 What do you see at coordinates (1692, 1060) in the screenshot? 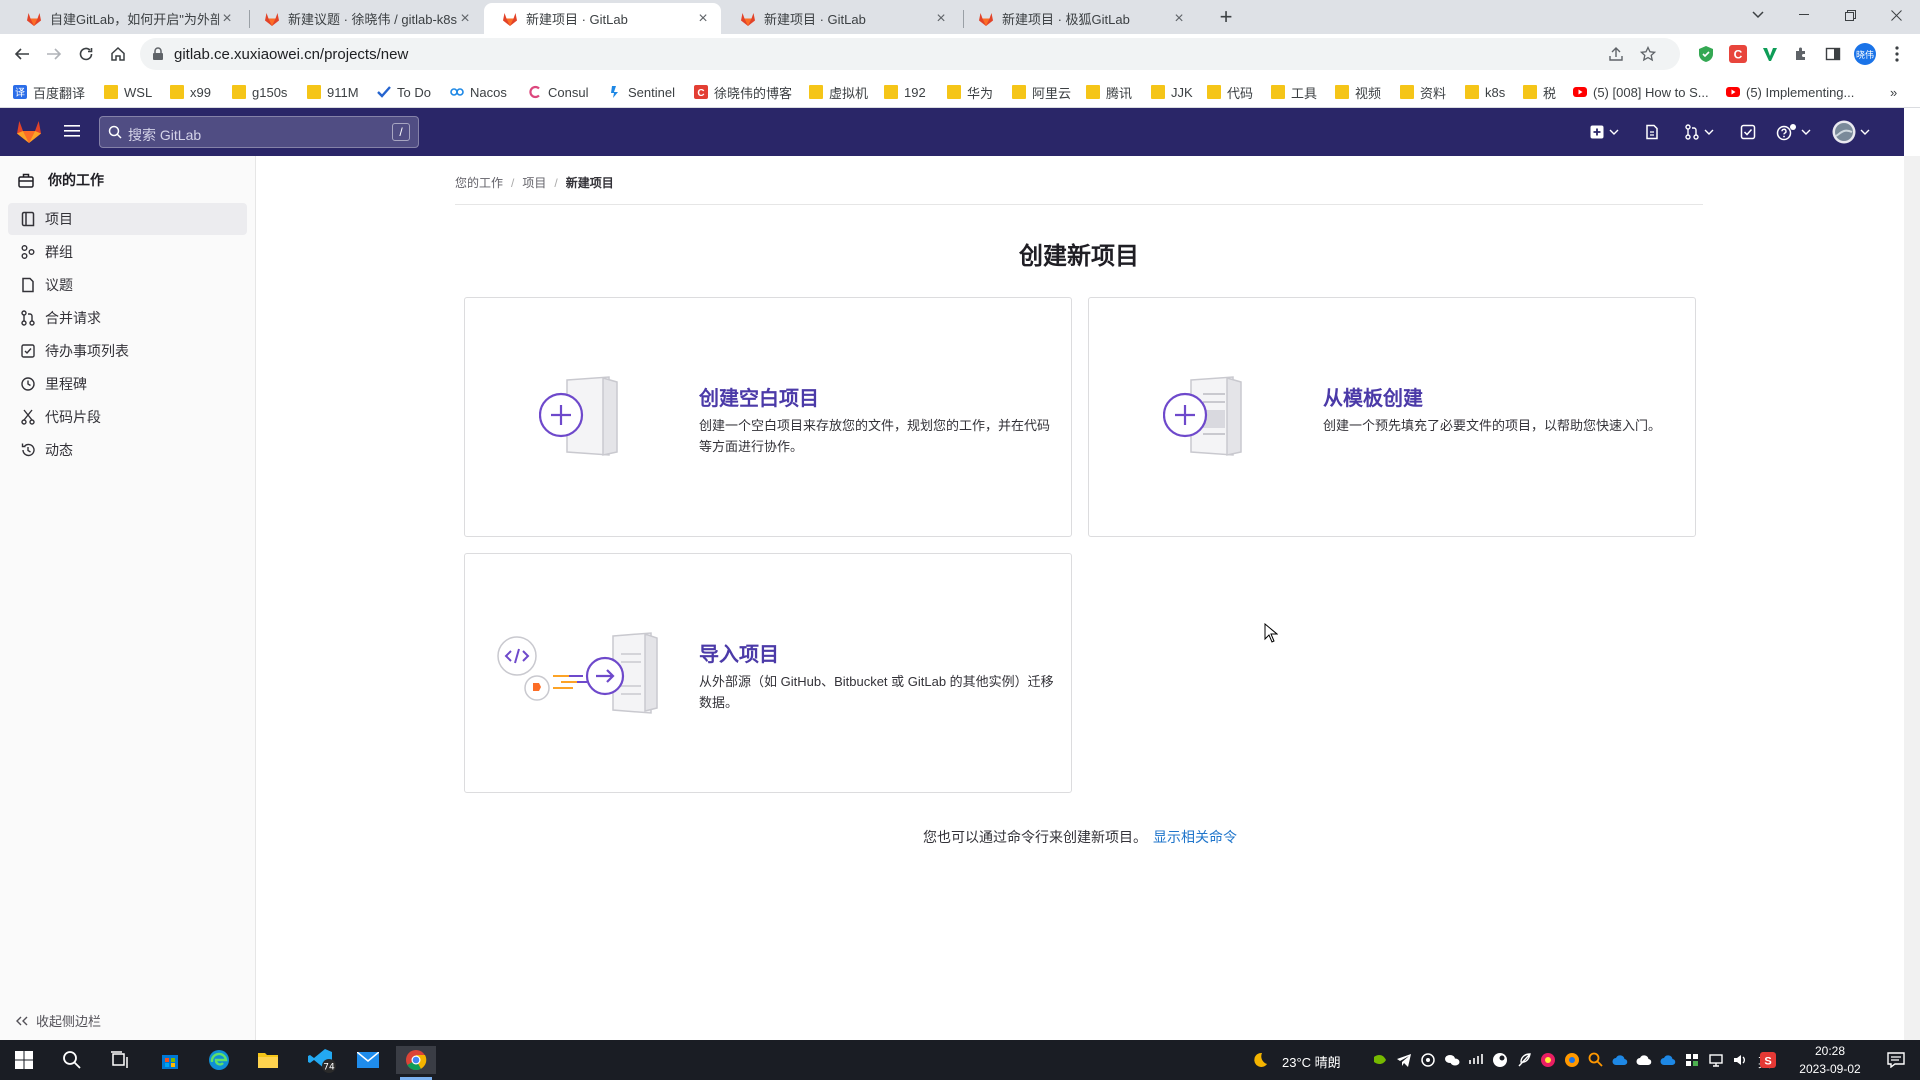
I see `security-tray-icon` at bounding box center [1692, 1060].